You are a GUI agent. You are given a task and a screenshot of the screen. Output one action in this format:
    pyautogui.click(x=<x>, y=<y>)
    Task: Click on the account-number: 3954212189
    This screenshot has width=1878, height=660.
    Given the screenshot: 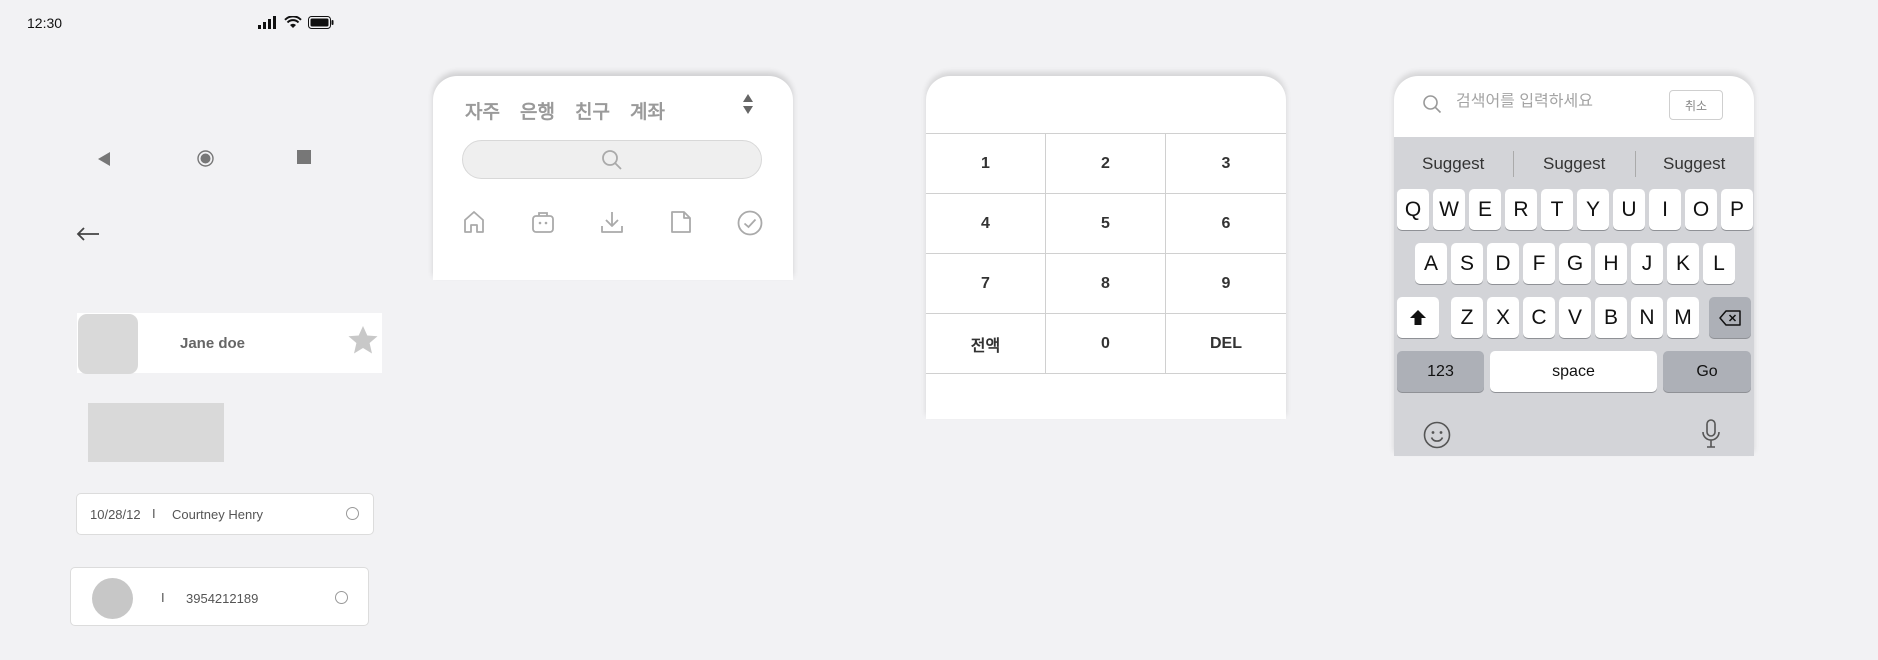 What is the action you would take?
    pyautogui.click(x=222, y=598)
    